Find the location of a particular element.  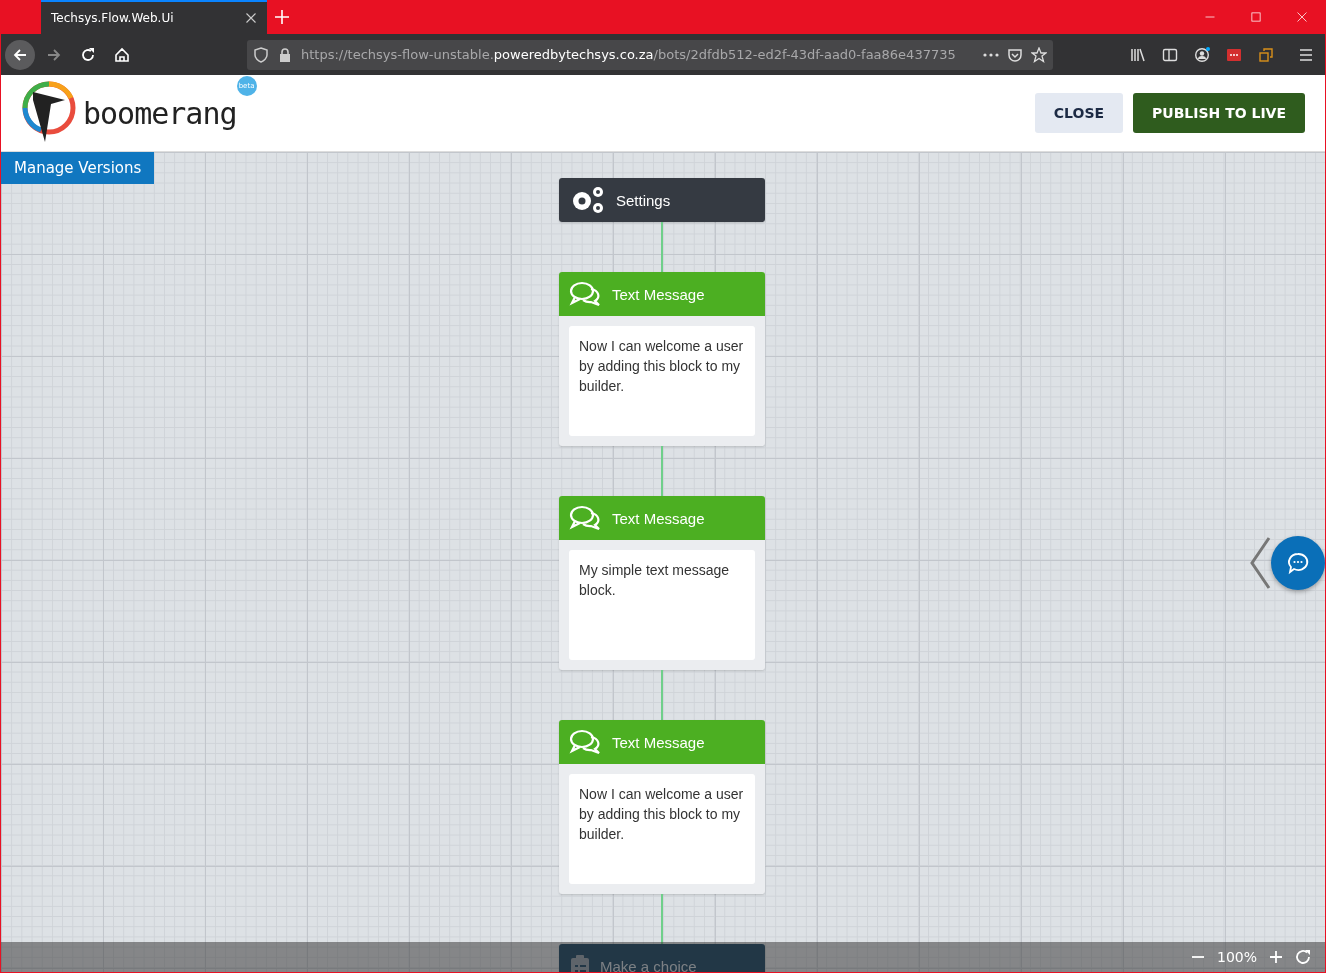

home-icon is located at coordinates (122, 54).